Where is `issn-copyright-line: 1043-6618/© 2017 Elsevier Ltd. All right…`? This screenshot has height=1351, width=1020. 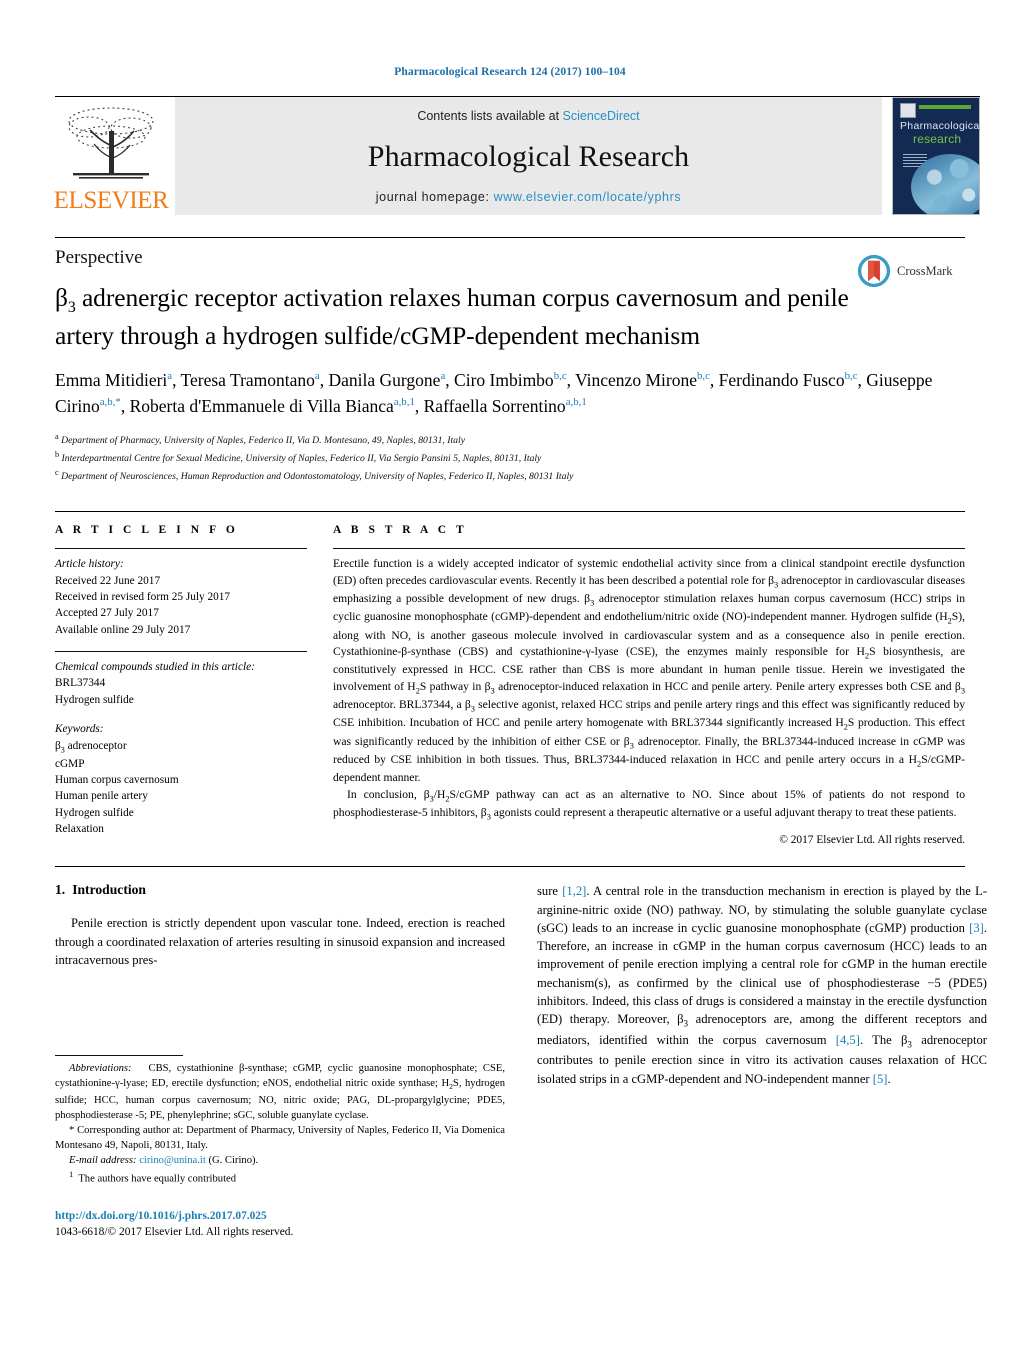
issn-copyright-line: 1043-6618/© 2017 Elsevier Ltd. All right… is located at coordinates (174, 1232).